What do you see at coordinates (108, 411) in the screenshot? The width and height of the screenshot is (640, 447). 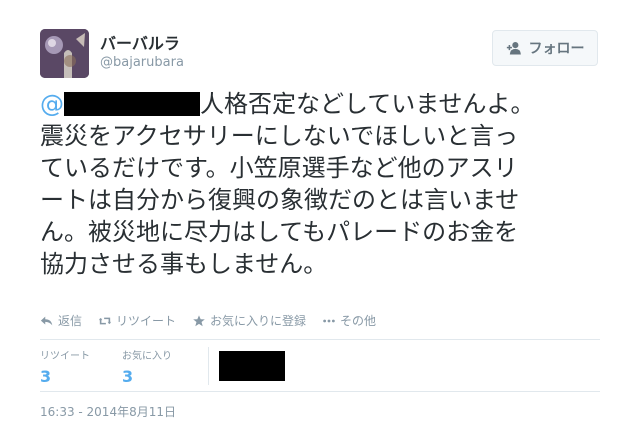 I see `tweet-timestamp: 16:33 - 2014年8月11日` at bounding box center [108, 411].